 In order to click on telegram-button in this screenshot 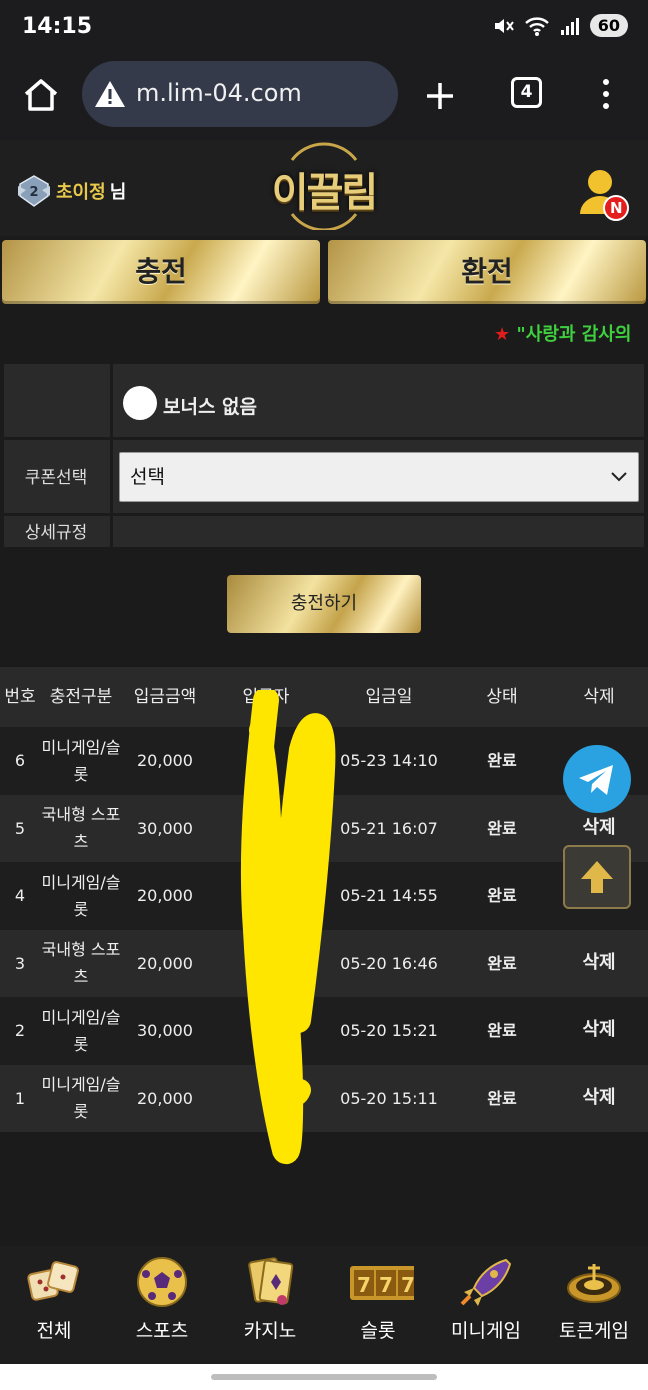, I will do `click(597, 779)`.